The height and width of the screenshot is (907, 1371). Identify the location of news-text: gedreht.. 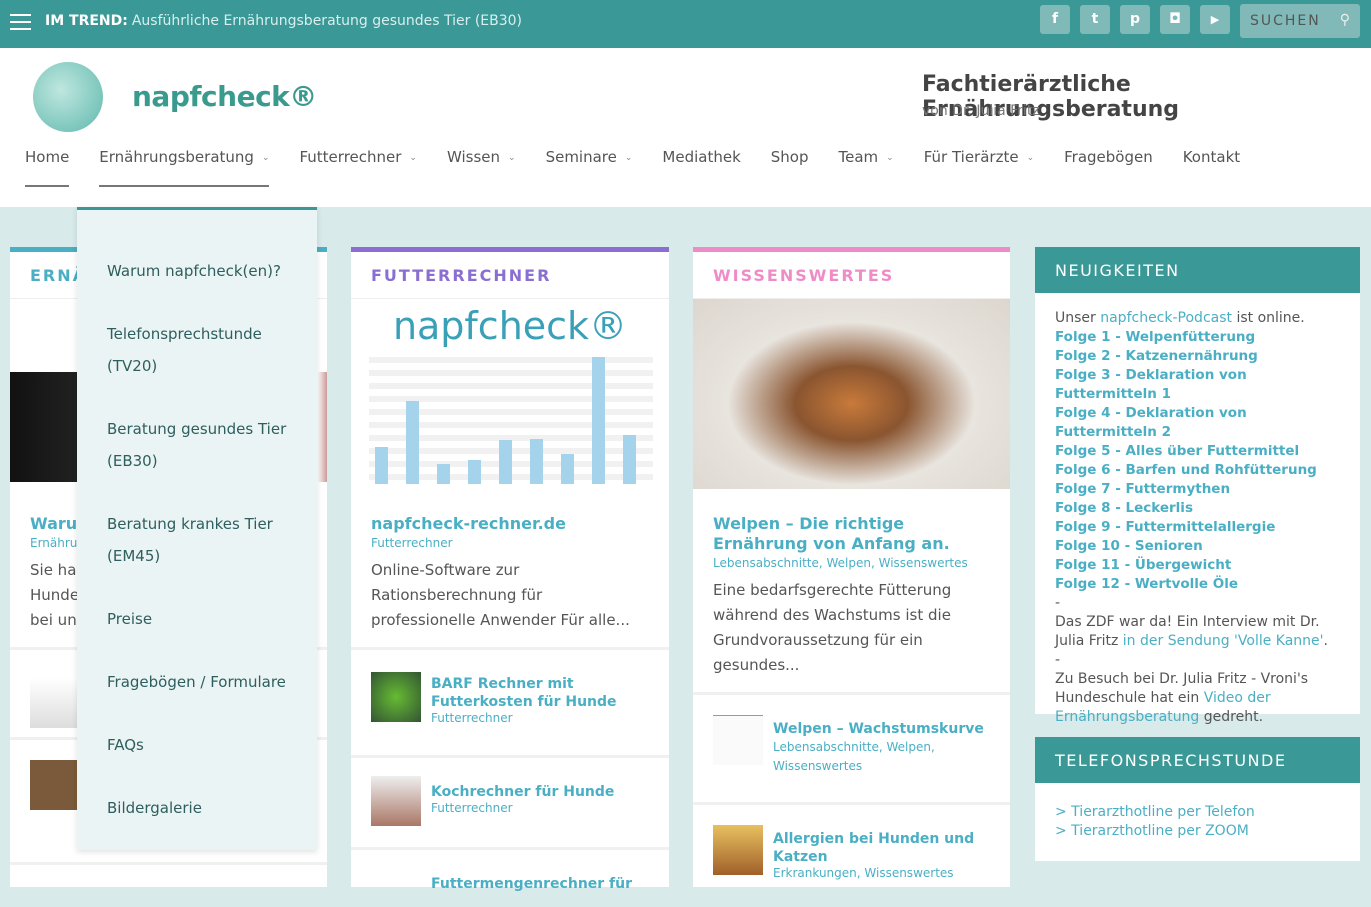
(1231, 717).